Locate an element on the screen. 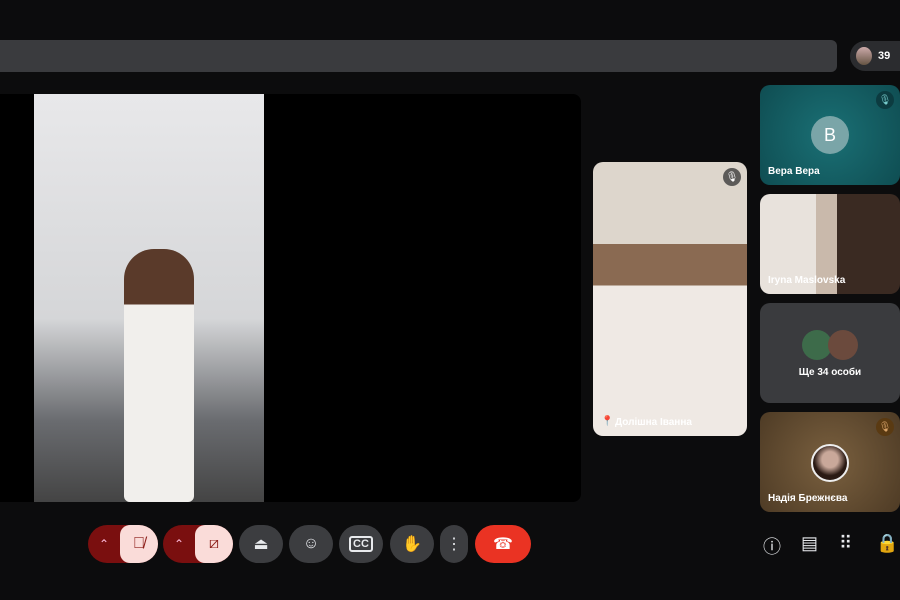 The width and height of the screenshot is (900, 600). present-button: ⏏ is located at coordinates (261, 544).